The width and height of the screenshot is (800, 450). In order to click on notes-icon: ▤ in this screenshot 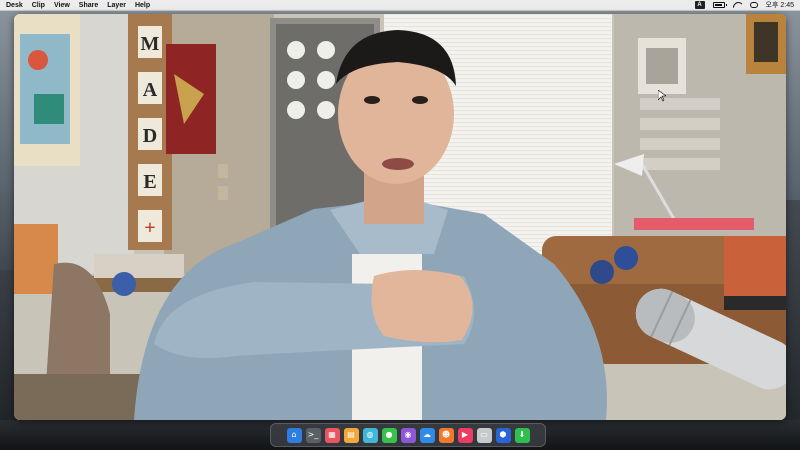, I will do `click(351, 435)`.